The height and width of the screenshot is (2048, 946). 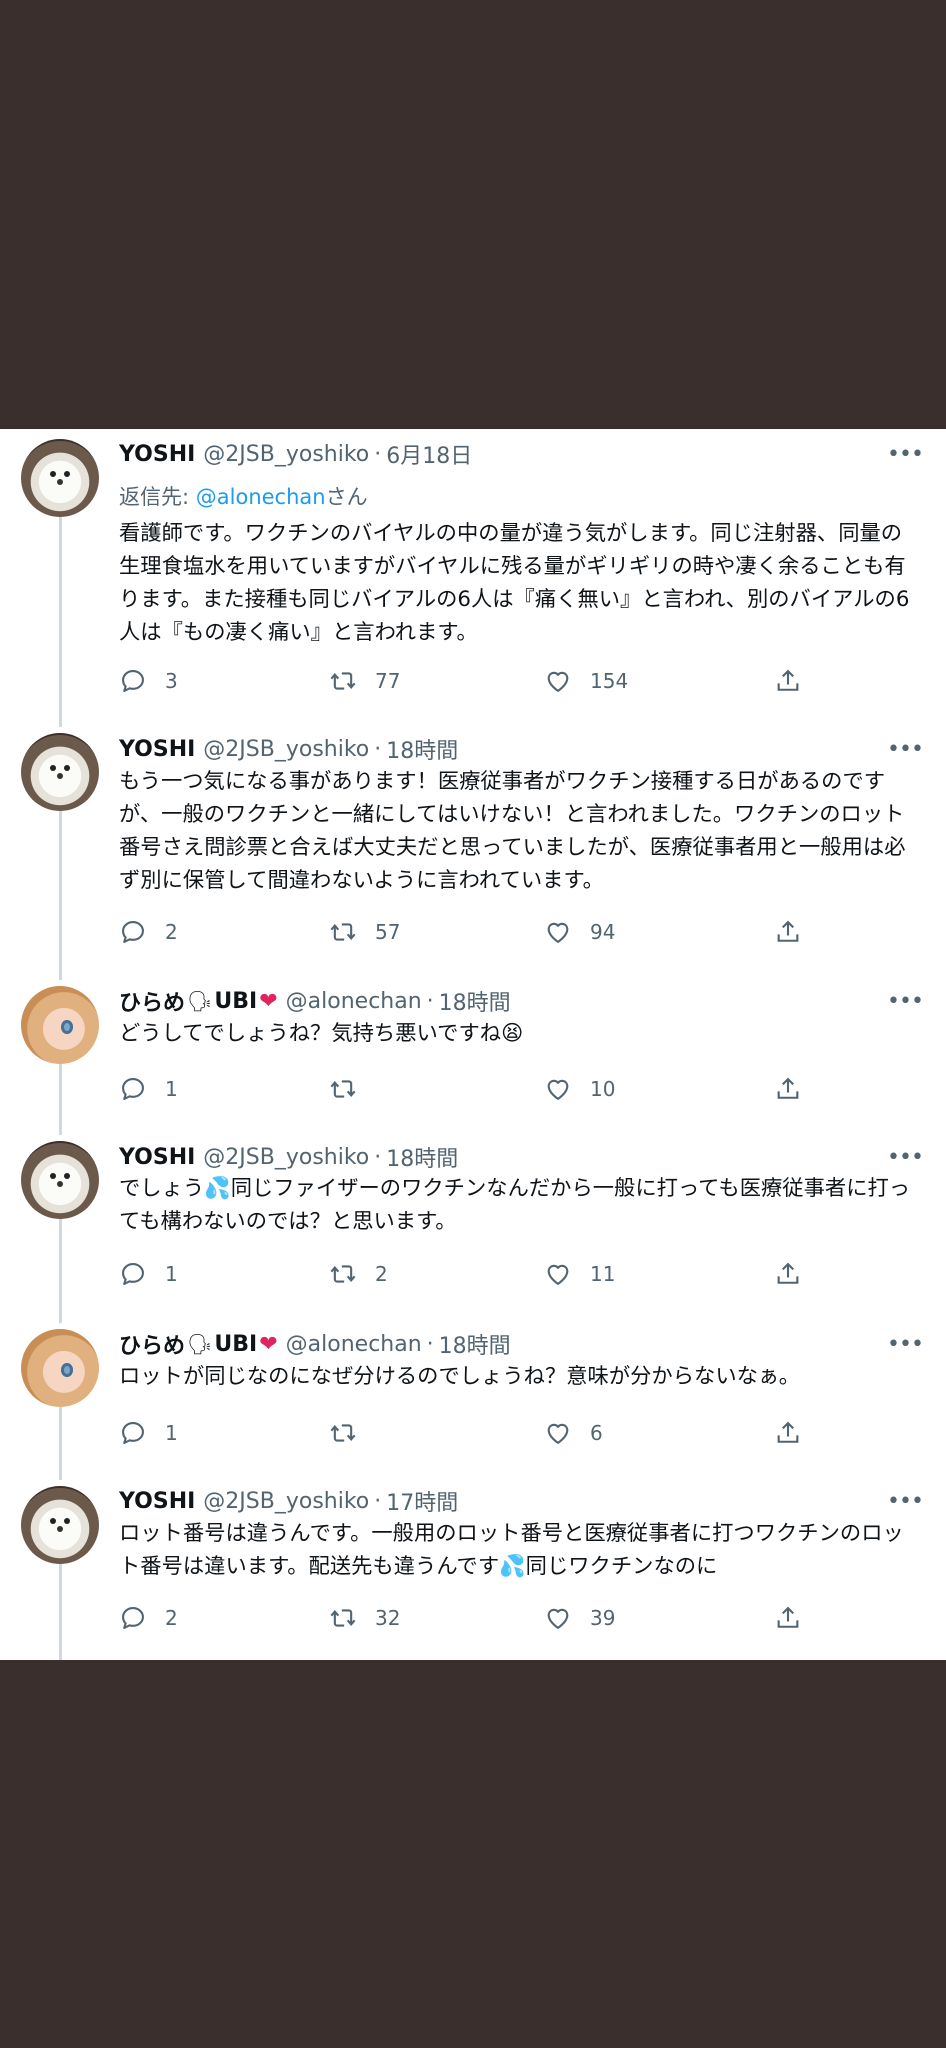 What do you see at coordinates (381, 1274) in the screenshot?
I see `retweet-count: 2` at bounding box center [381, 1274].